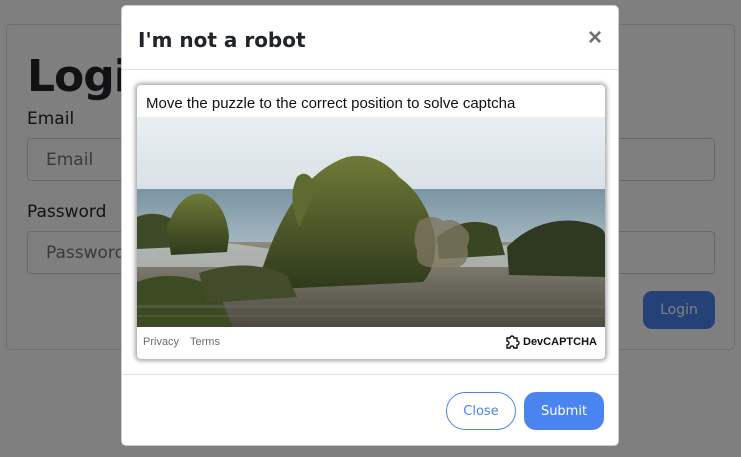  Describe the element at coordinates (205, 342) in the screenshot. I see `terms-link: Terms` at that location.